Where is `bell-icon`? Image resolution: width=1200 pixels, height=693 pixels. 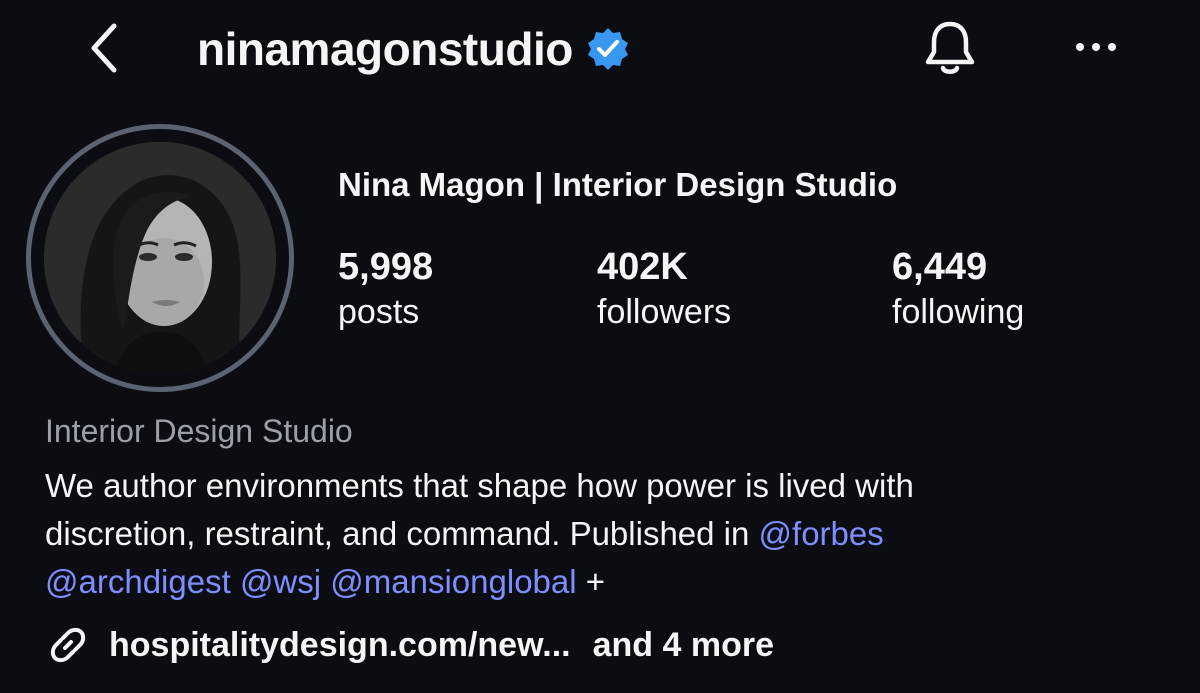
bell-icon is located at coordinates (950, 50).